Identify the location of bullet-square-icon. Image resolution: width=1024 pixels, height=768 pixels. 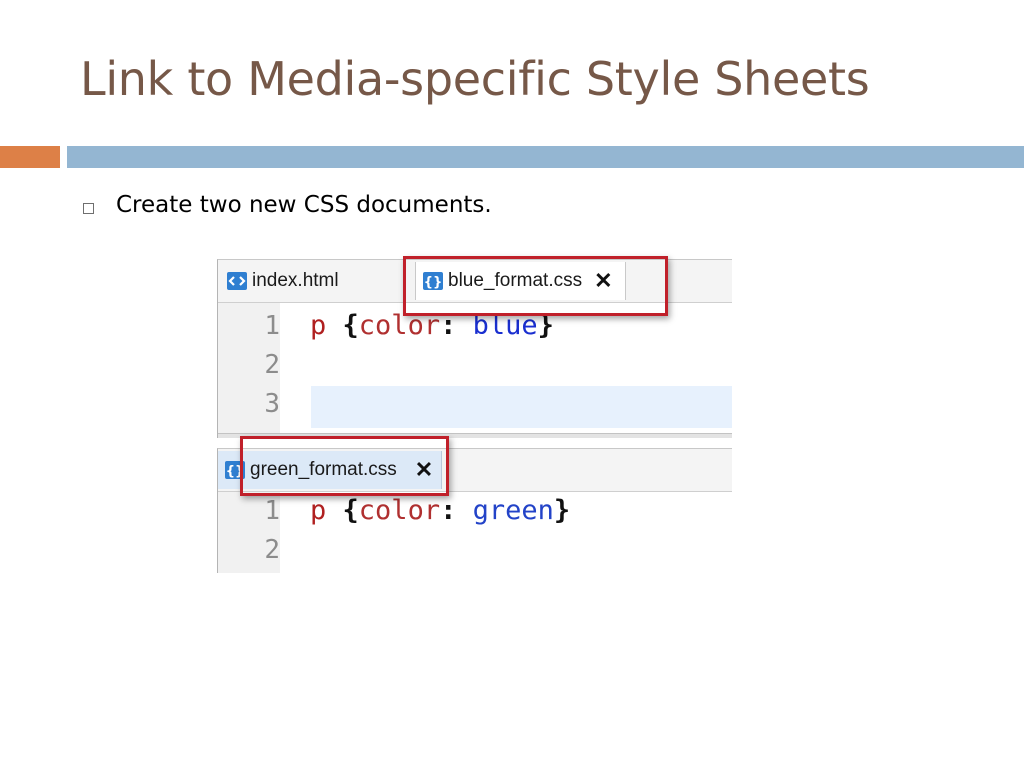
(88, 208).